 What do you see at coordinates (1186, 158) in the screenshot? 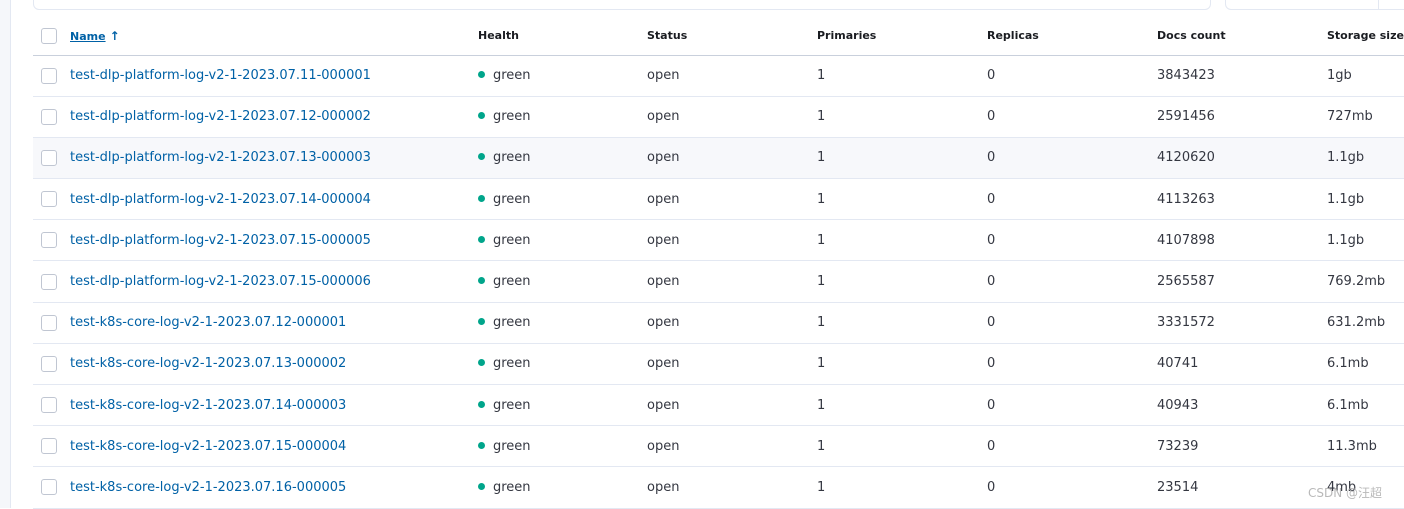
I see `docs-count-cell: 4120620` at bounding box center [1186, 158].